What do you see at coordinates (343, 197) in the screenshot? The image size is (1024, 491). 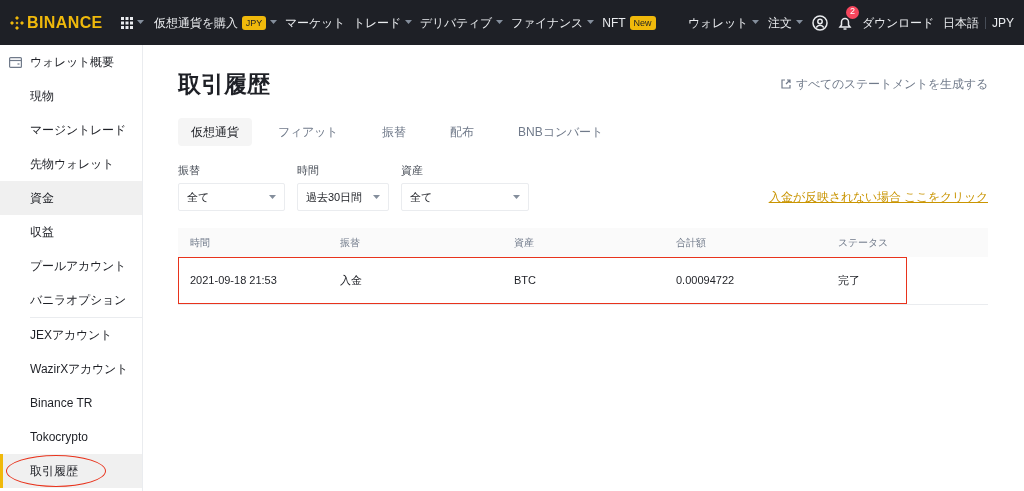 I see `filter-select: 過去30日間` at bounding box center [343, 197].